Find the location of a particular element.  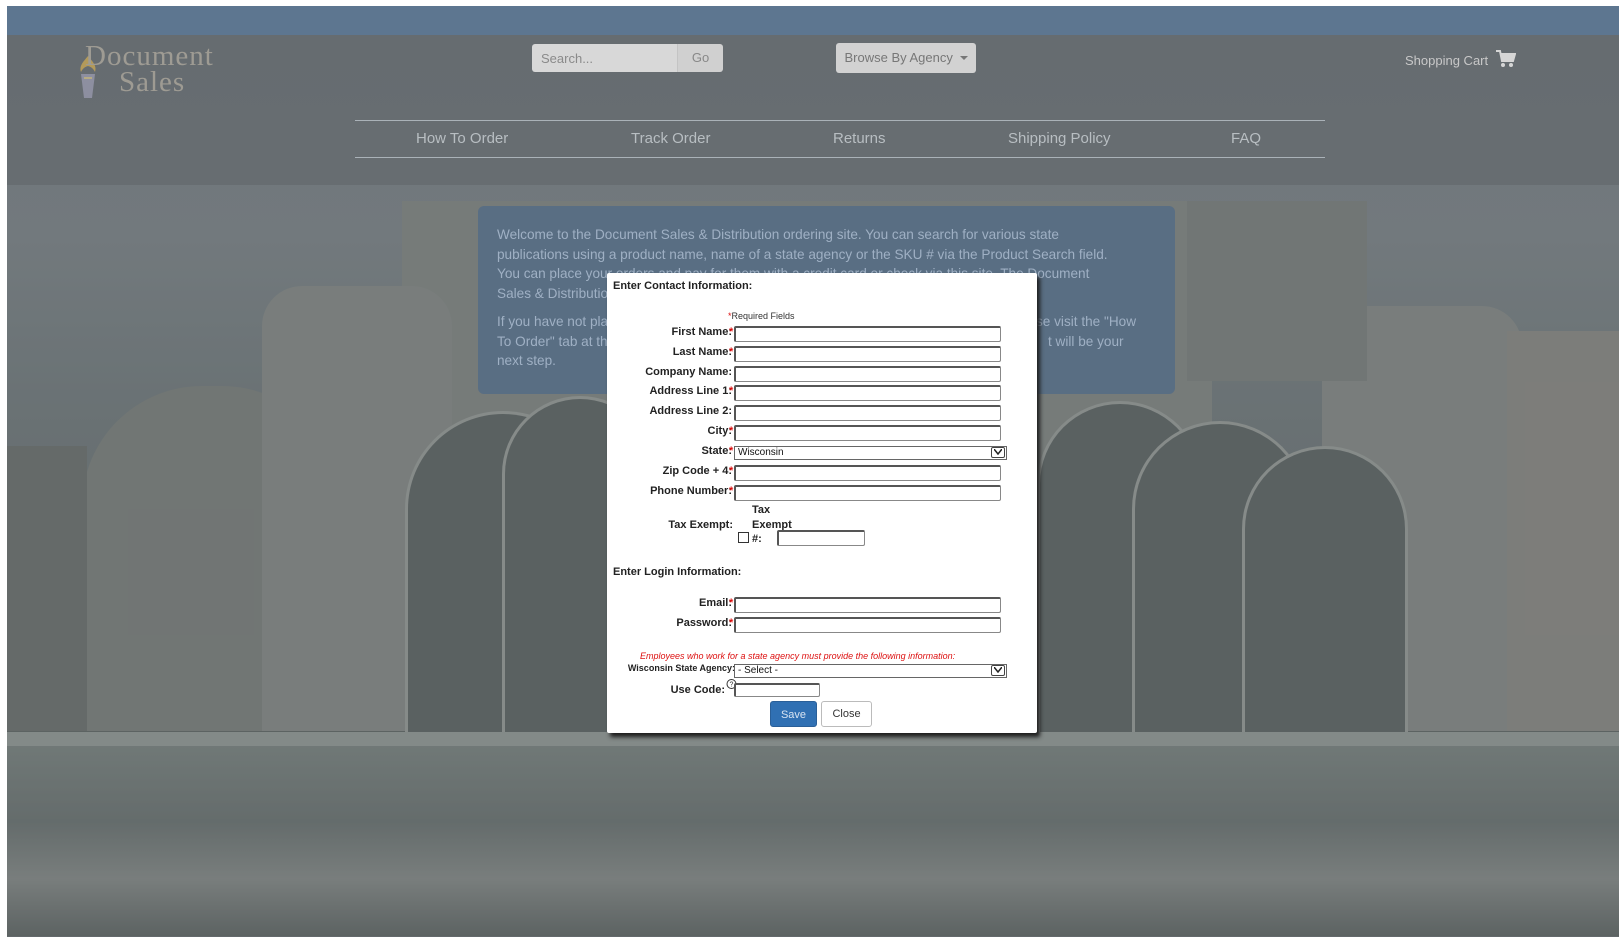

use-code-field is located at coordinates (777, 690).